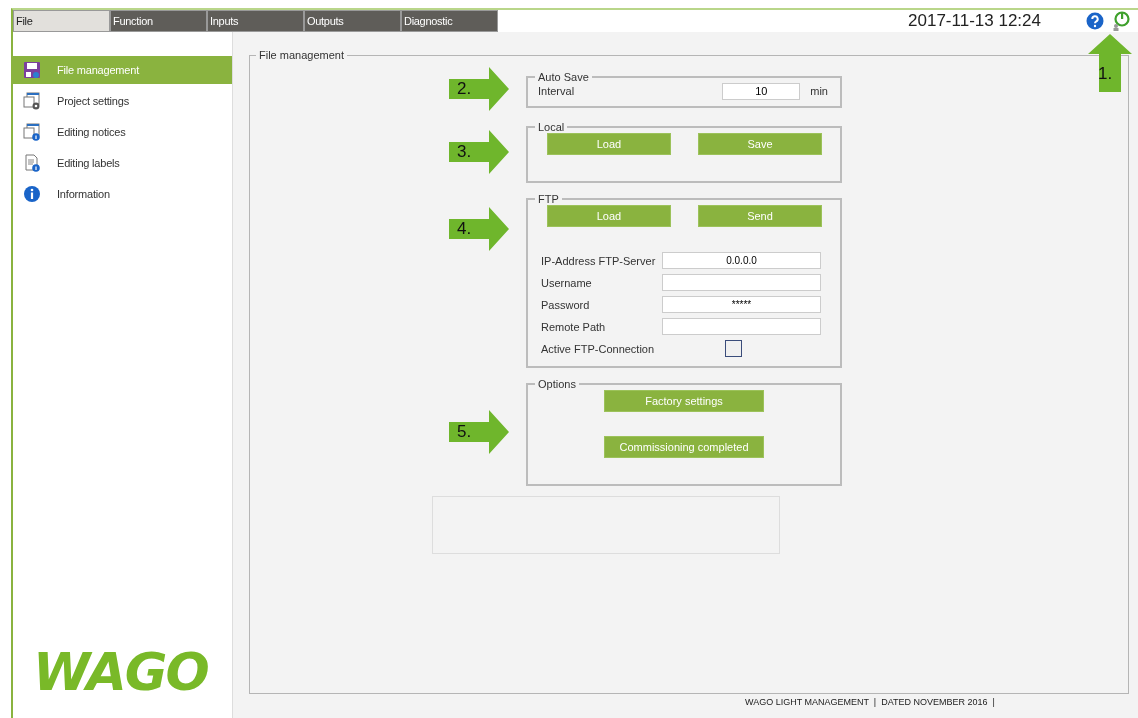  I want to click on info-icon, so click(32, 194).